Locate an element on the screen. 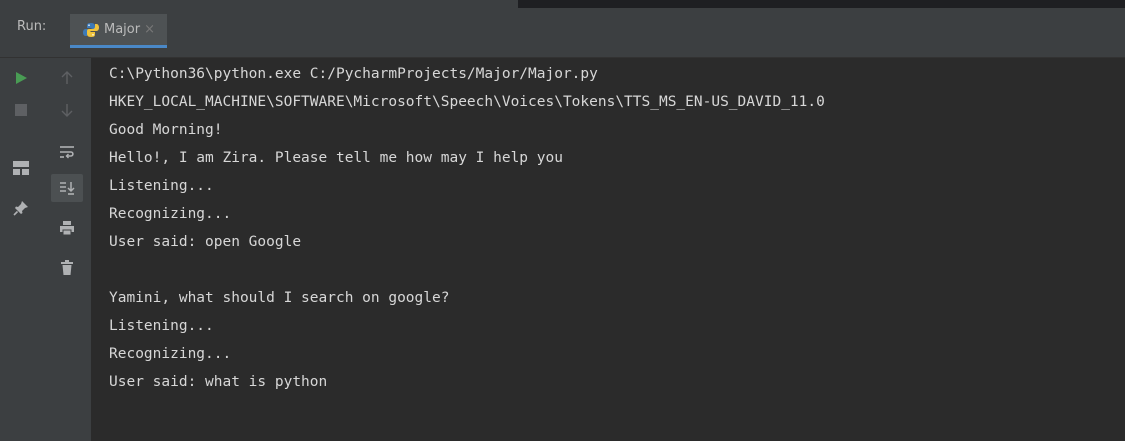 The image size is (1125, 441). close-icon: × is located at coordinates (149, 29).